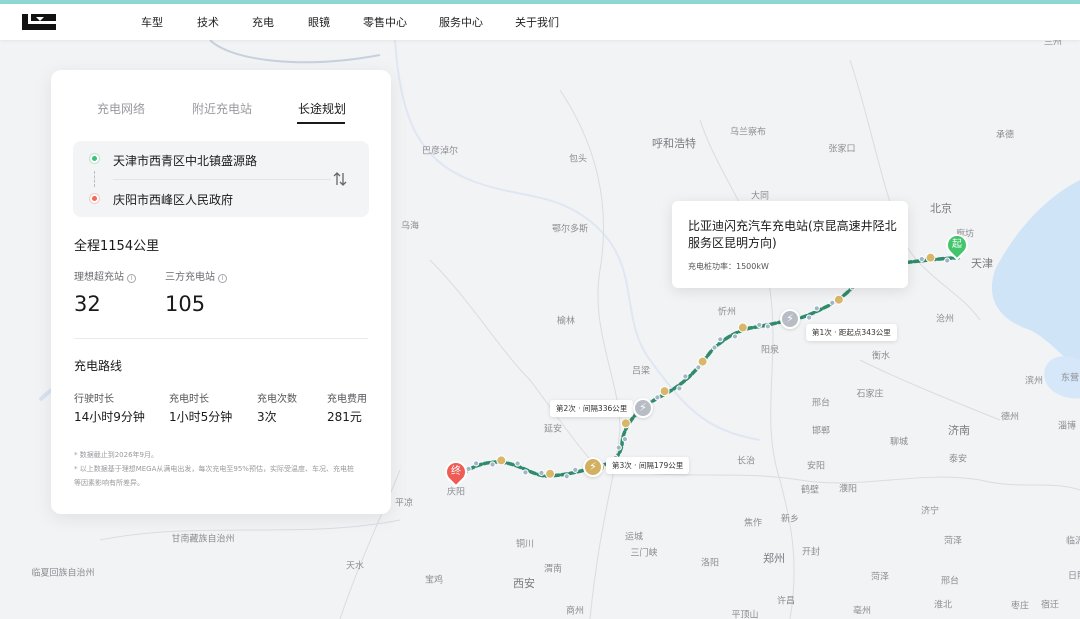 The image size is (1080, 619). What do you see at coordinates (410, 226) in the screenshot?
I see `city-label: 乌海` at bounding box center [410, 226].